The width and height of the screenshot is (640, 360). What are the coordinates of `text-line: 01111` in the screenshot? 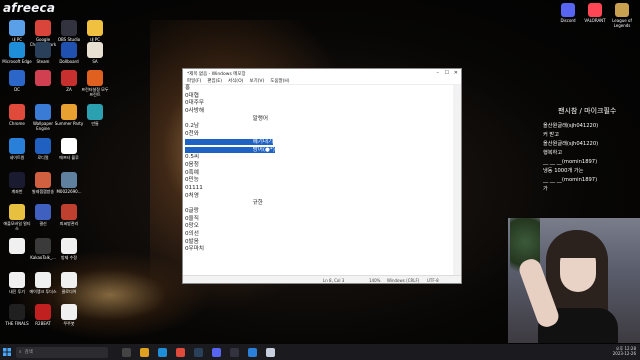 It's located at (319, 189).